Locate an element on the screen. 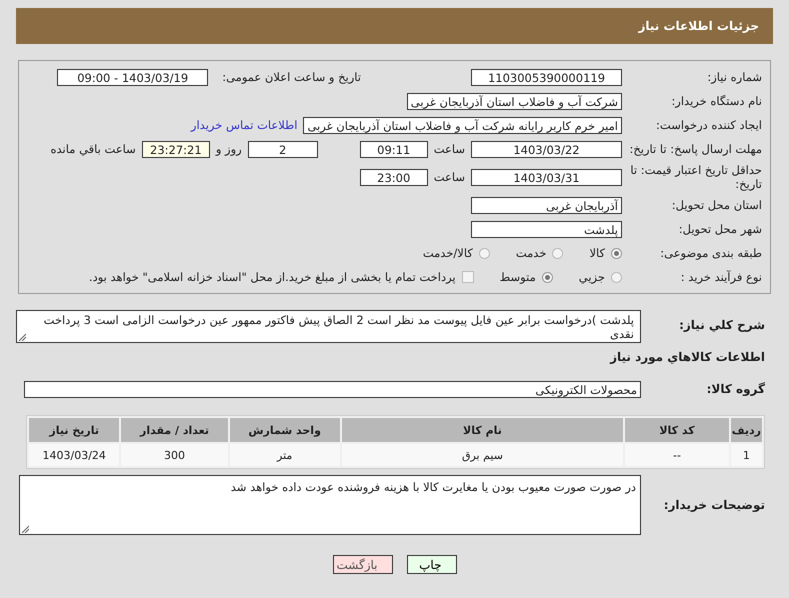  field-label: استان محل تحویل: is located at coordinates (716, 205).